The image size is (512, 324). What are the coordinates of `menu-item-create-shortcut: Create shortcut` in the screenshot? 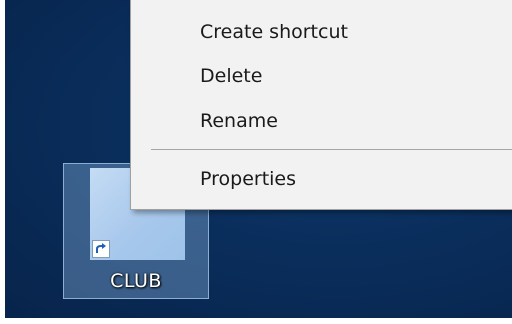 It's located at (274, 32).